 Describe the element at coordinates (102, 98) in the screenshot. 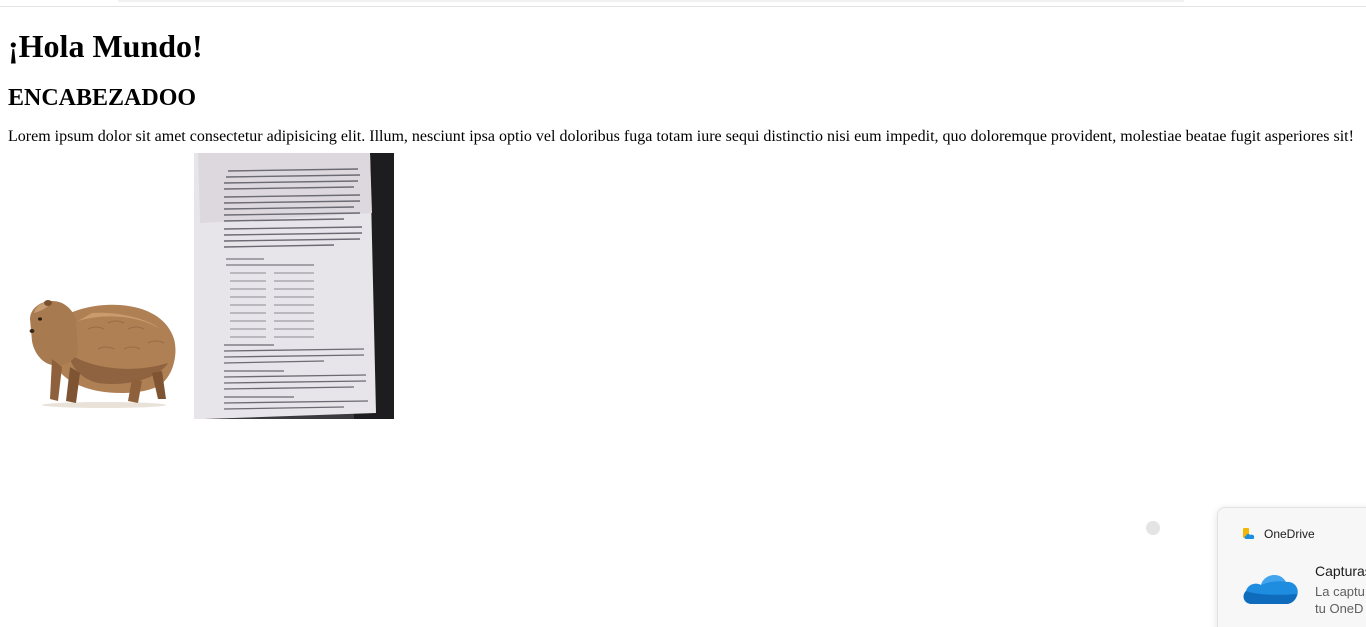

I see `page-subheading: ENCABEZADOO` at that location.